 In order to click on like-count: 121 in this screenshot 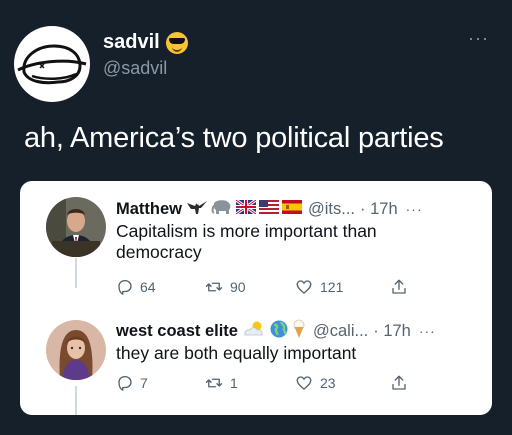, I will do `click(332, 287)`.